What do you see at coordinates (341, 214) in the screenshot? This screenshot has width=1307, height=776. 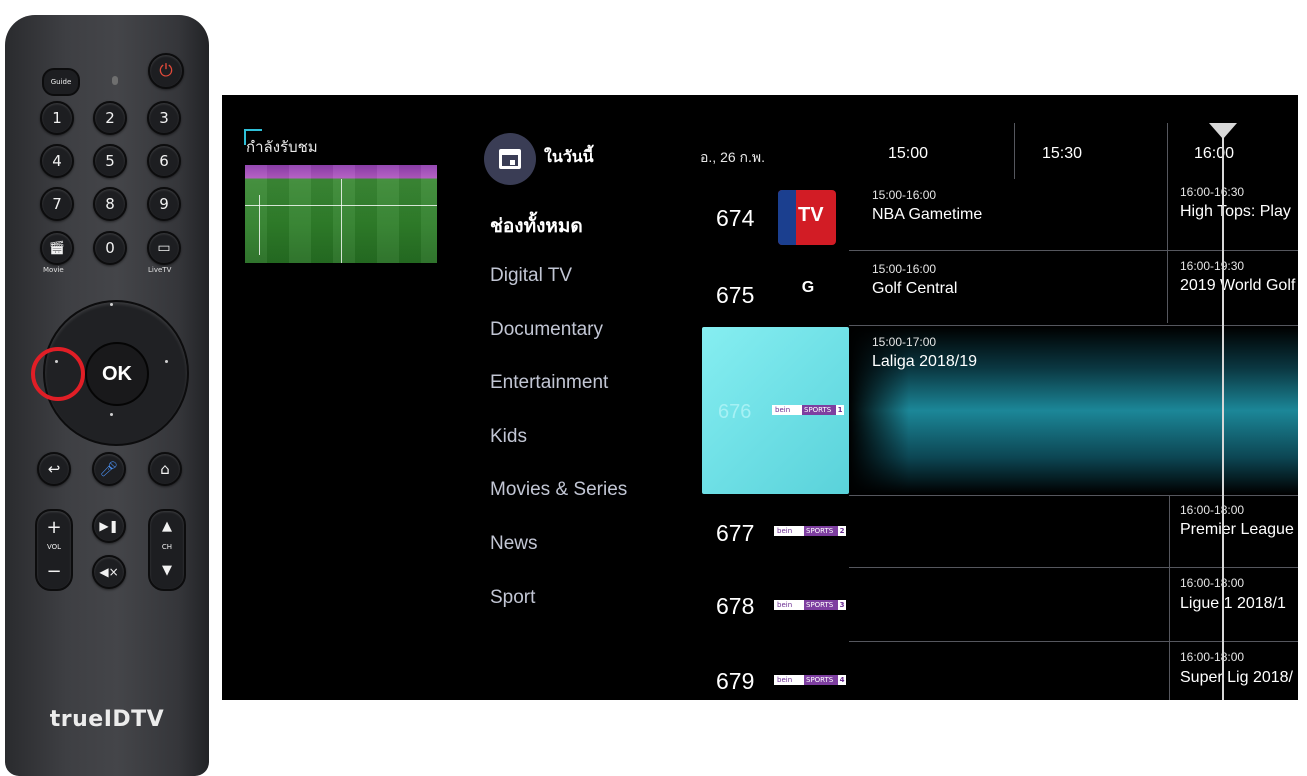 I see `live-preview-thumbnail` at bounding box center [341, 214].